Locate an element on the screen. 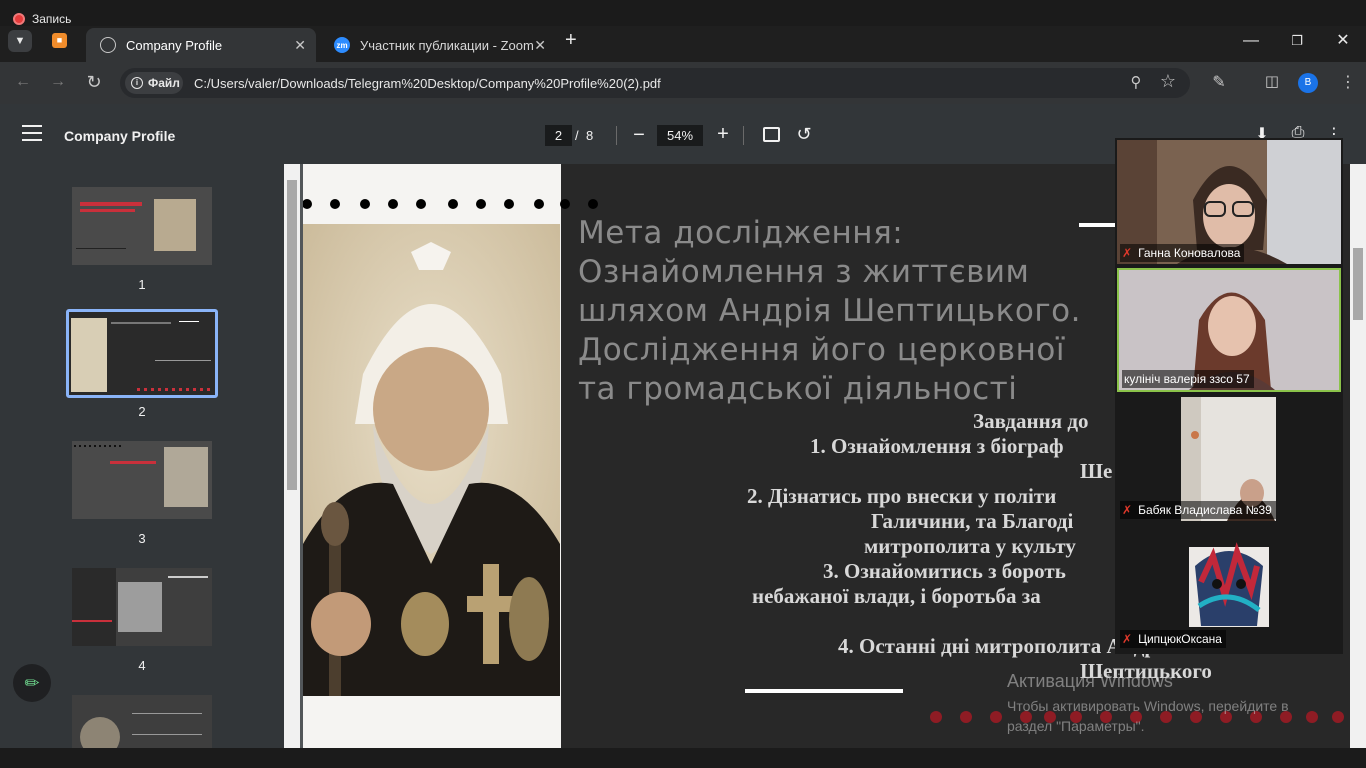  zoom-icon: zm is located at coordinates (342, 45).